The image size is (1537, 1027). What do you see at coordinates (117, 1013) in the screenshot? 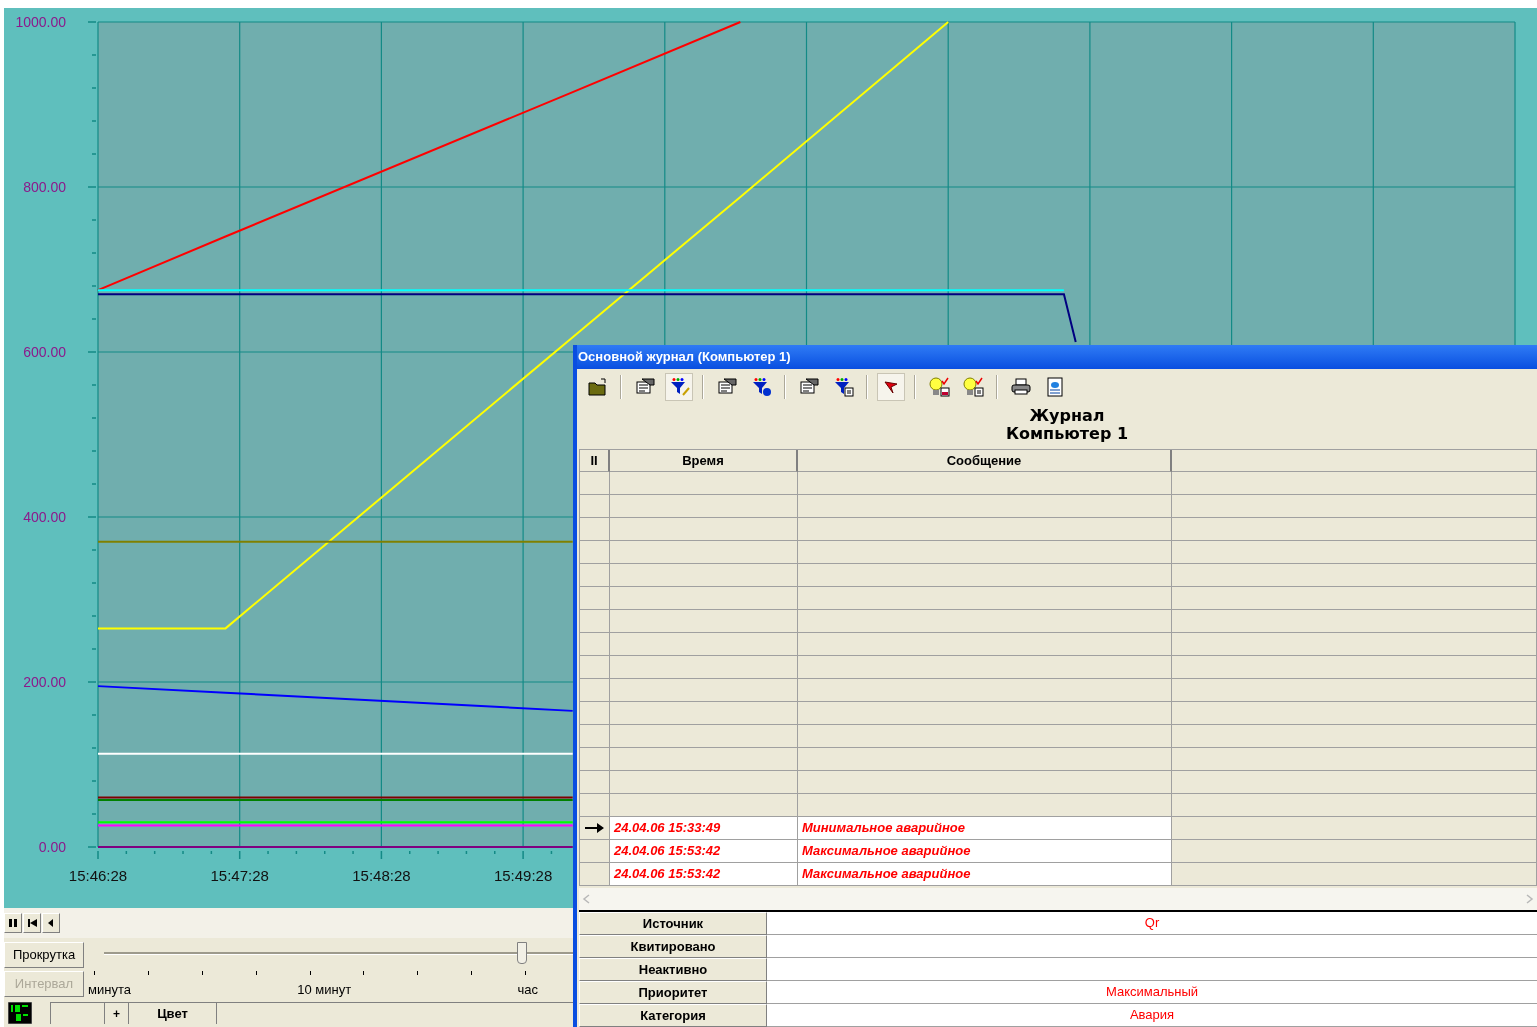
I see `legend-header-cell: +` at bounding box center [117, 1013].